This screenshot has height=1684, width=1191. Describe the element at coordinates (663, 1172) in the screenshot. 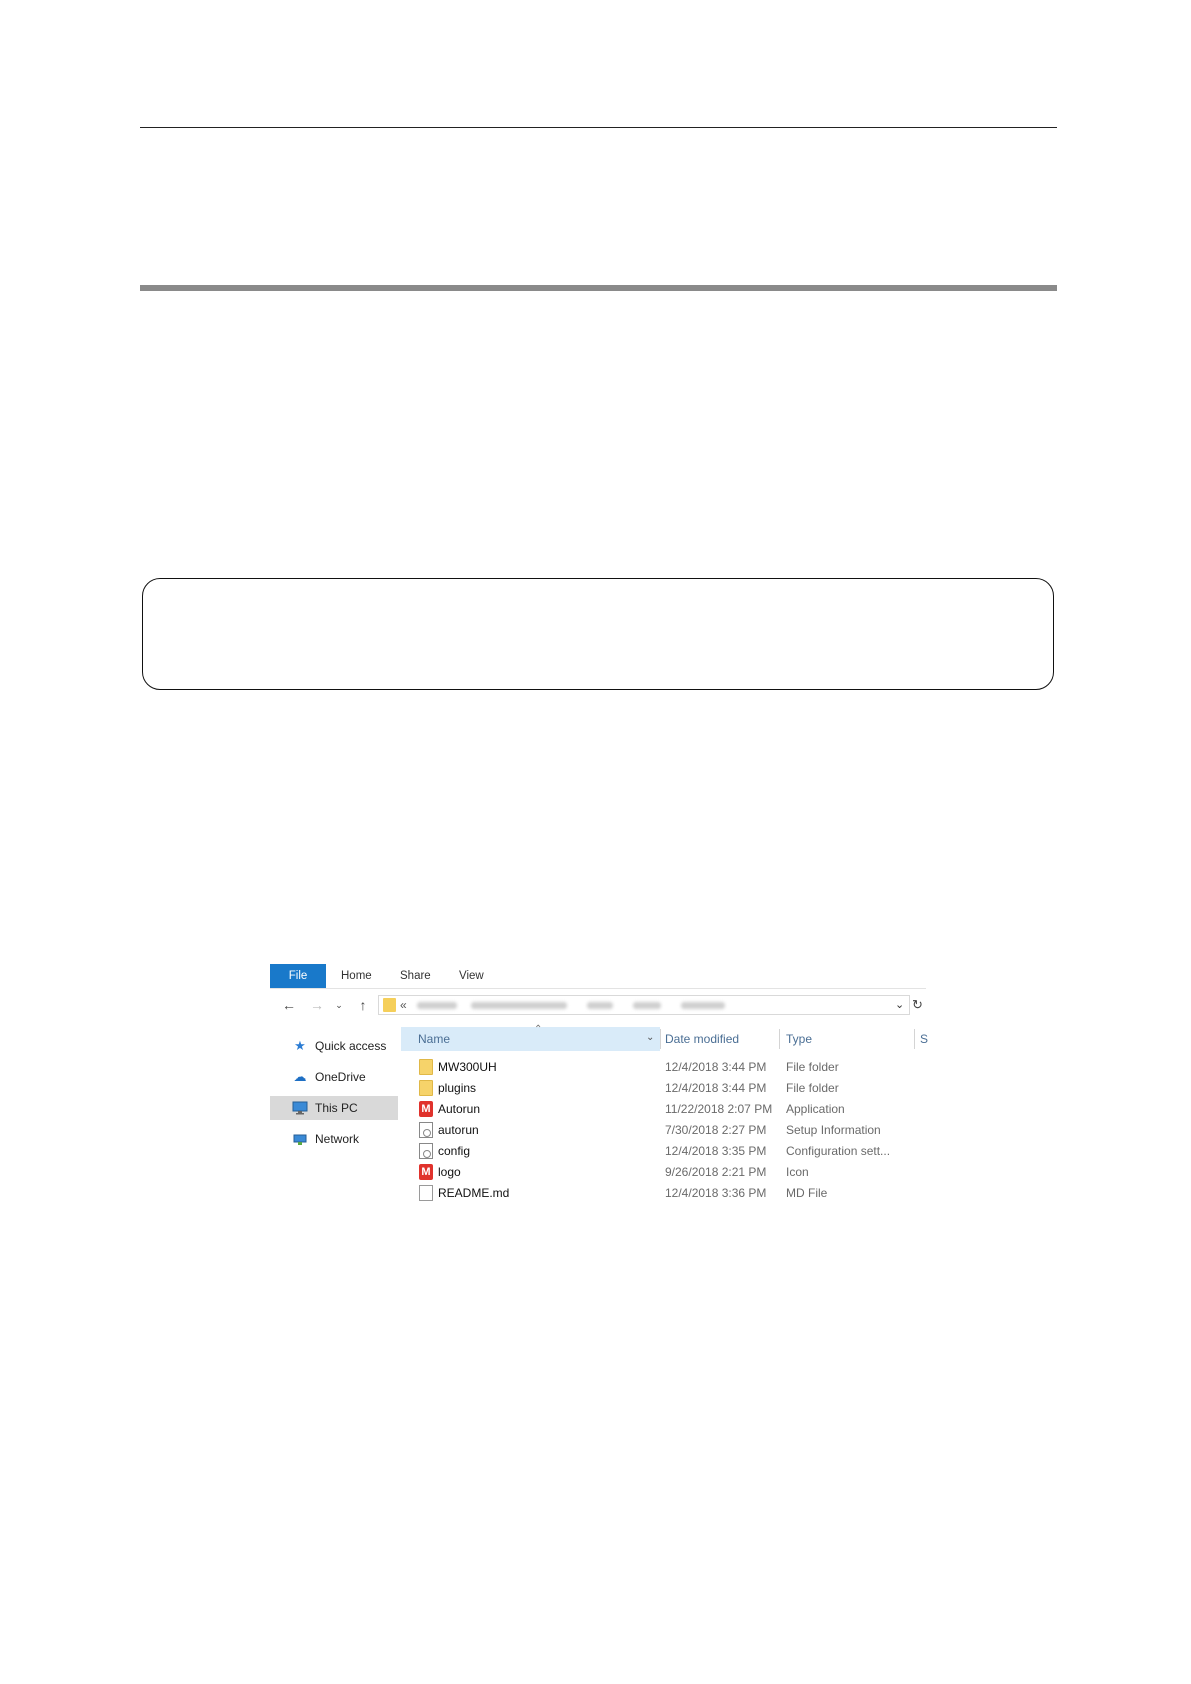

I see `file-row: M logo 9/26/2018 2:21 PM Icon` at that location.